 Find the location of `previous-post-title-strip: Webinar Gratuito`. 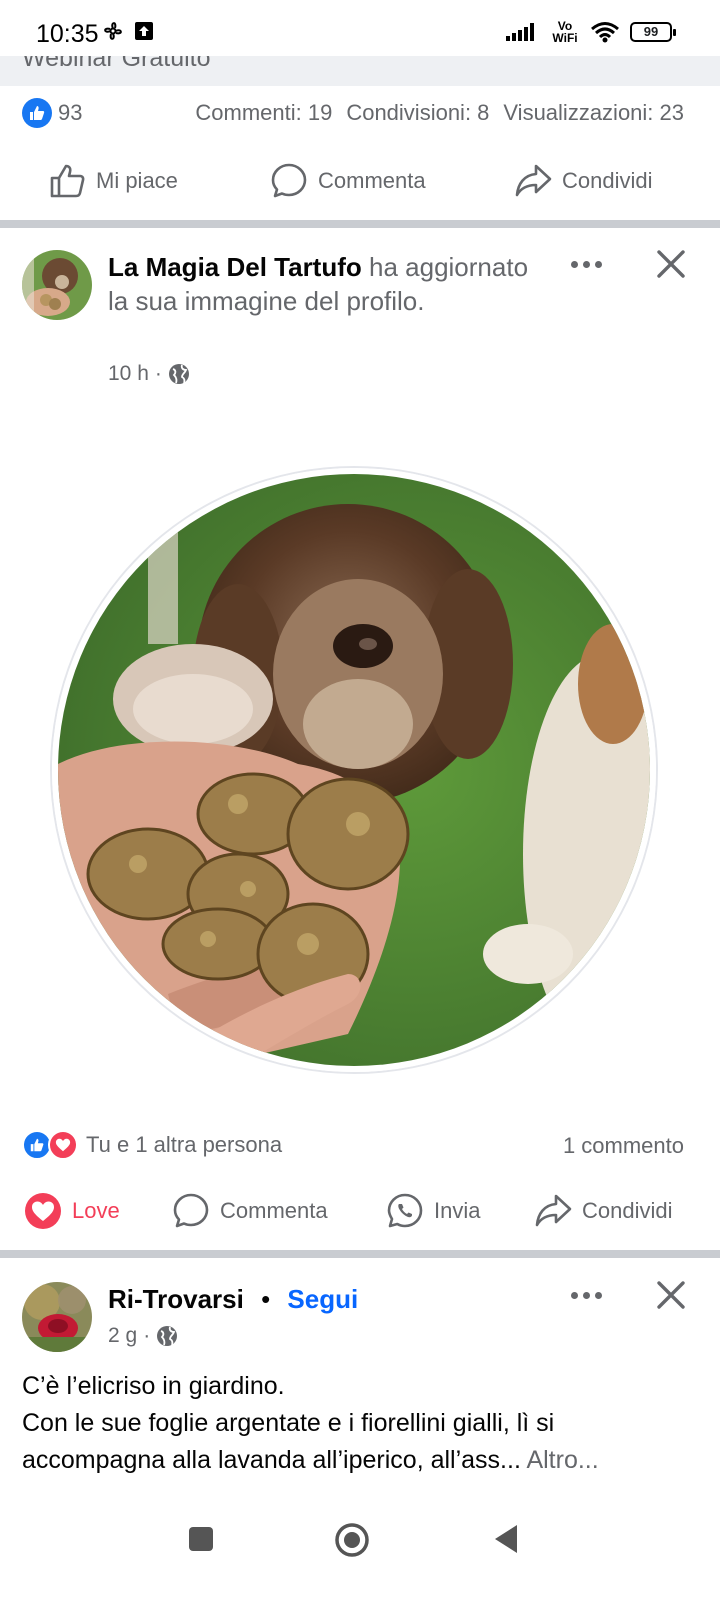

previous-post-title-strip: Webinar Gratuito is located at coordinates (360, 71).